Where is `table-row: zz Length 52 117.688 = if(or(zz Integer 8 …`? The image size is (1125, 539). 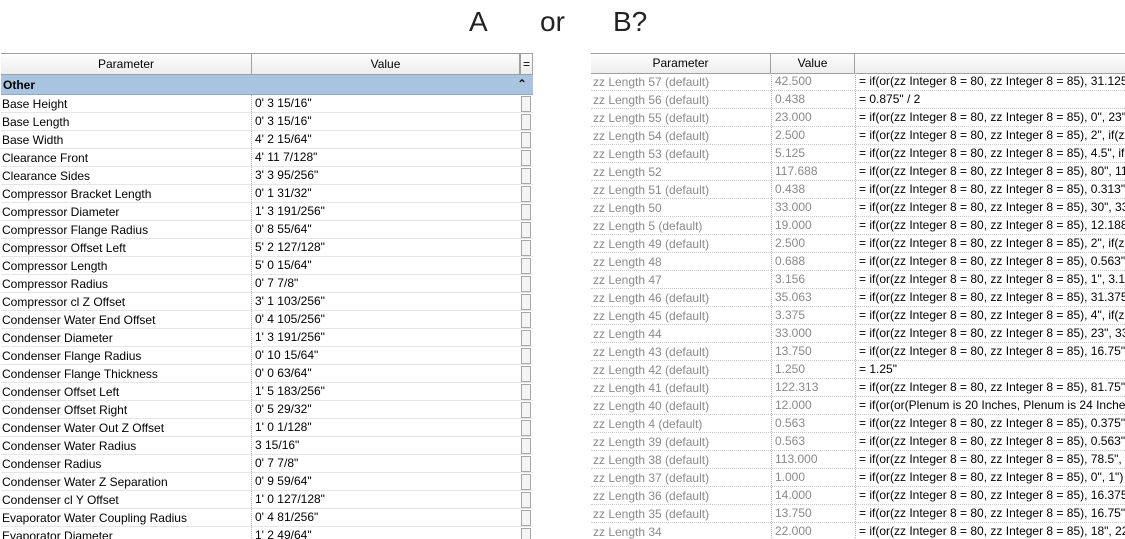
table-row: zz Length 52 117.688 = if(or(zz Integer 8 … is located at coordinates (858, 172).